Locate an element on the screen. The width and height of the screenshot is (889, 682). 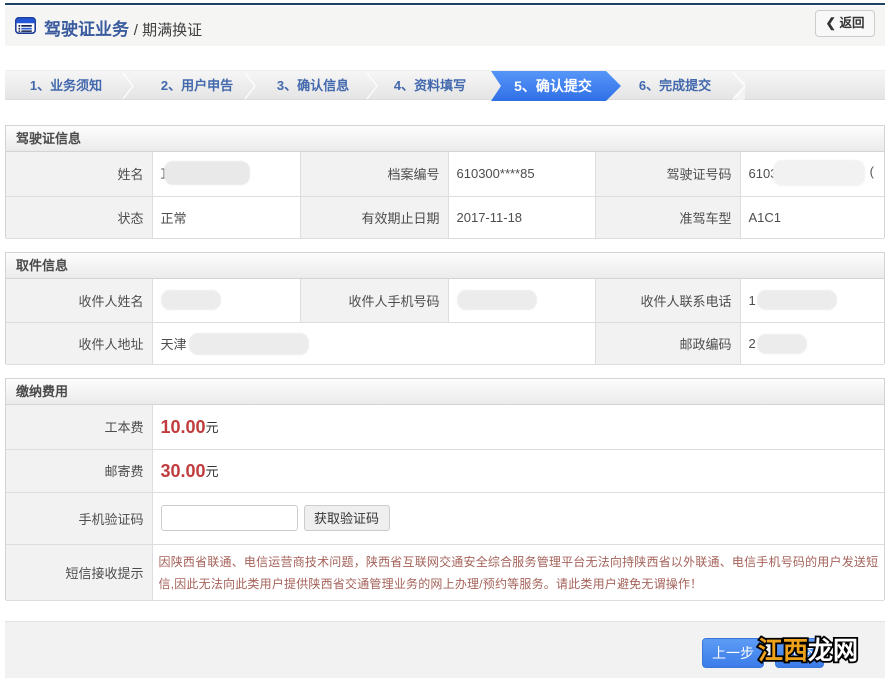
svg-text: 龙网 is located at coordinates (833, 651).